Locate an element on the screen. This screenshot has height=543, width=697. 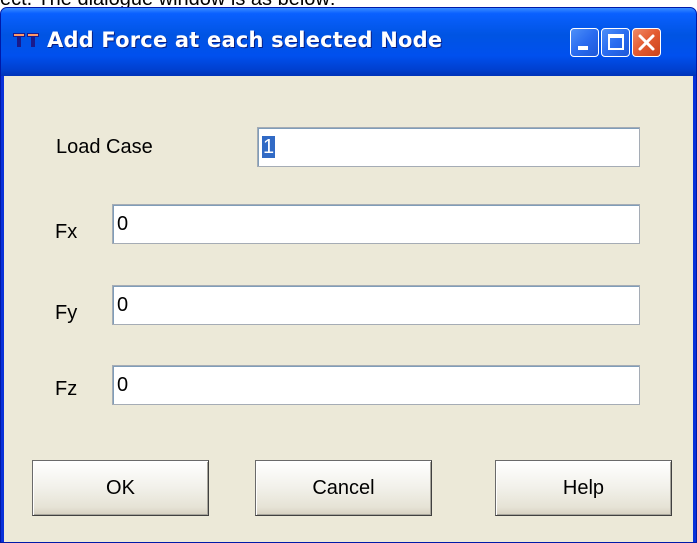
fz-label: Fz is located at coordinates (66, 389).